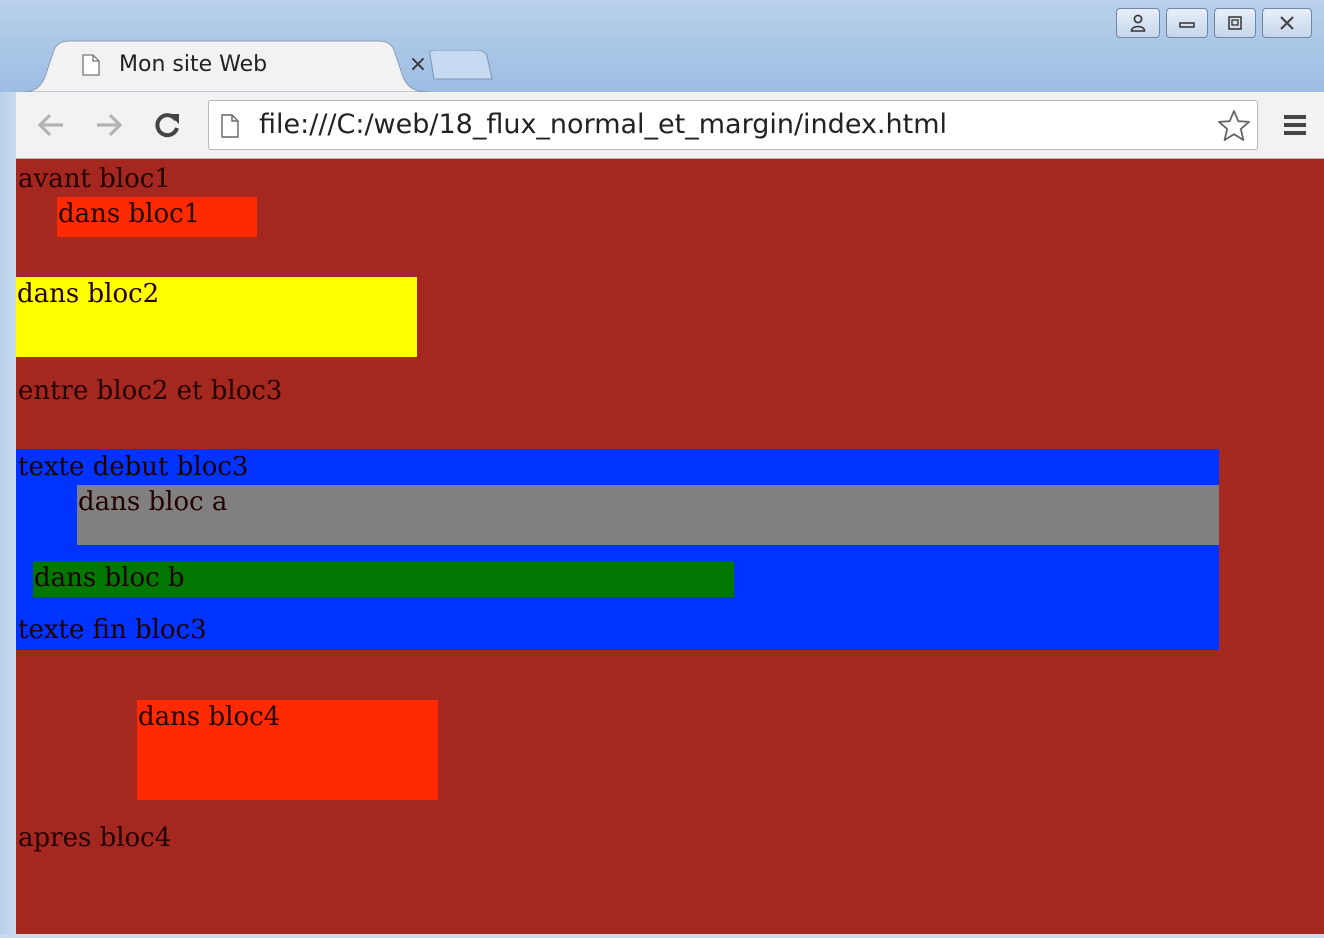 The image size is (1324, 938). I want to click on bloc-a-text: dans bloc a, so click(153, 502).